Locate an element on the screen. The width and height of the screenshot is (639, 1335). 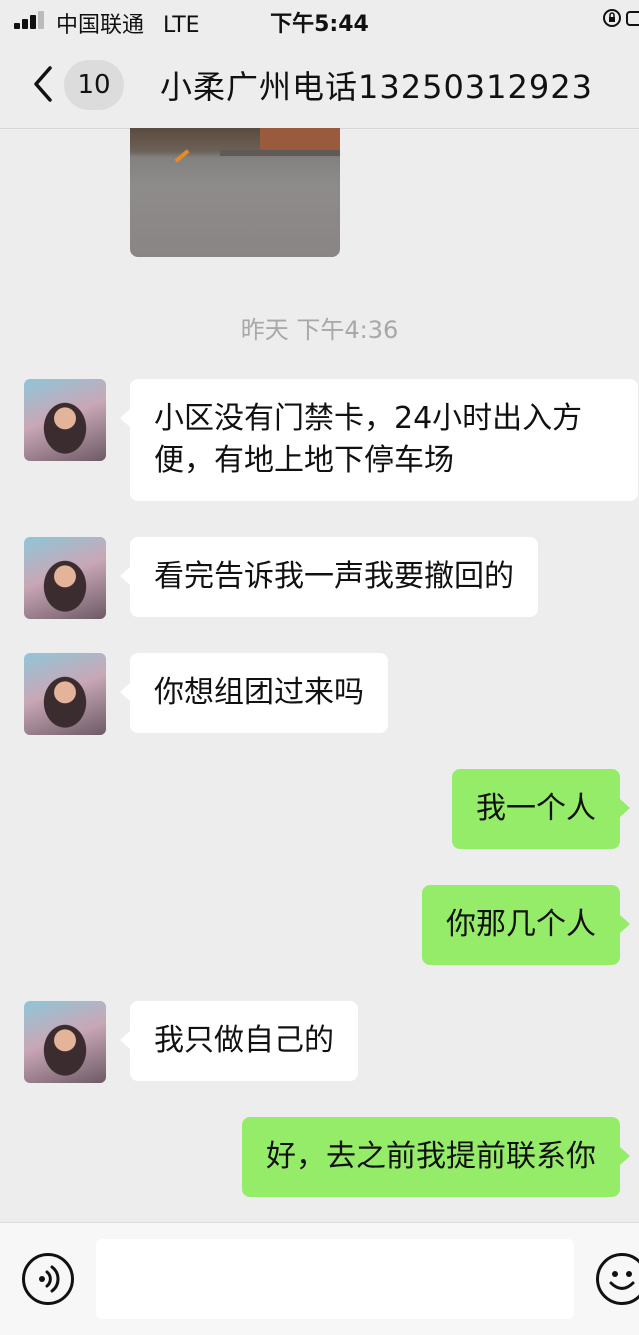
incoming-message: 看完告诉我一声我要撤回的 is located at coordinates (329, 577).